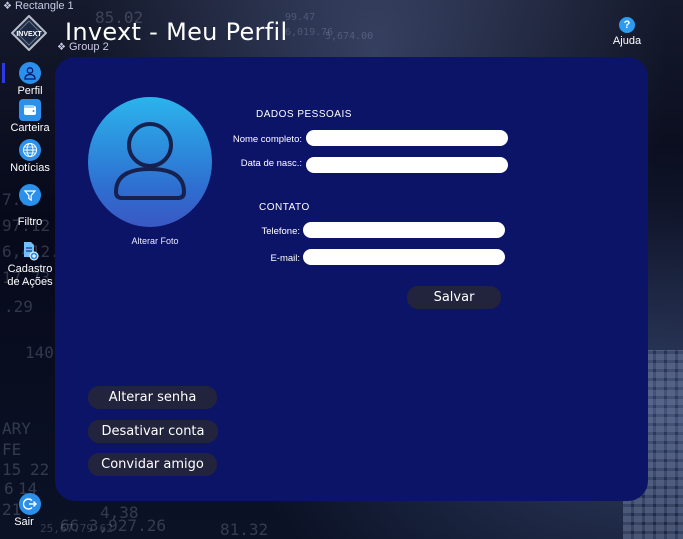 The width and height of the screenshot is (683, 539). What do you see at coordinates (12, 449) in the screenshot?
I see `background-number: FE` at bounding box center [12, 449].